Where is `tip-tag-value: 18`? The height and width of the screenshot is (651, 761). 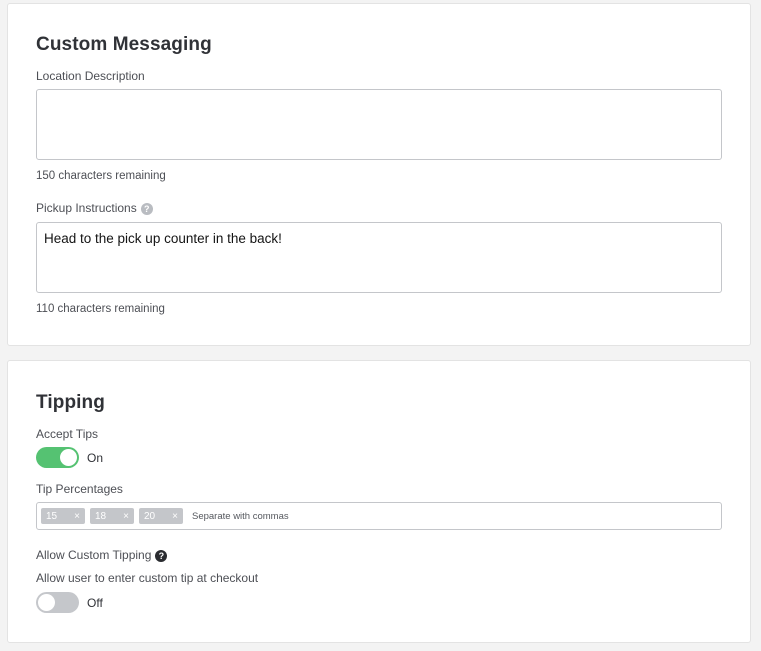
tip-tag-value: 18 is located at coordinates (101, 516).